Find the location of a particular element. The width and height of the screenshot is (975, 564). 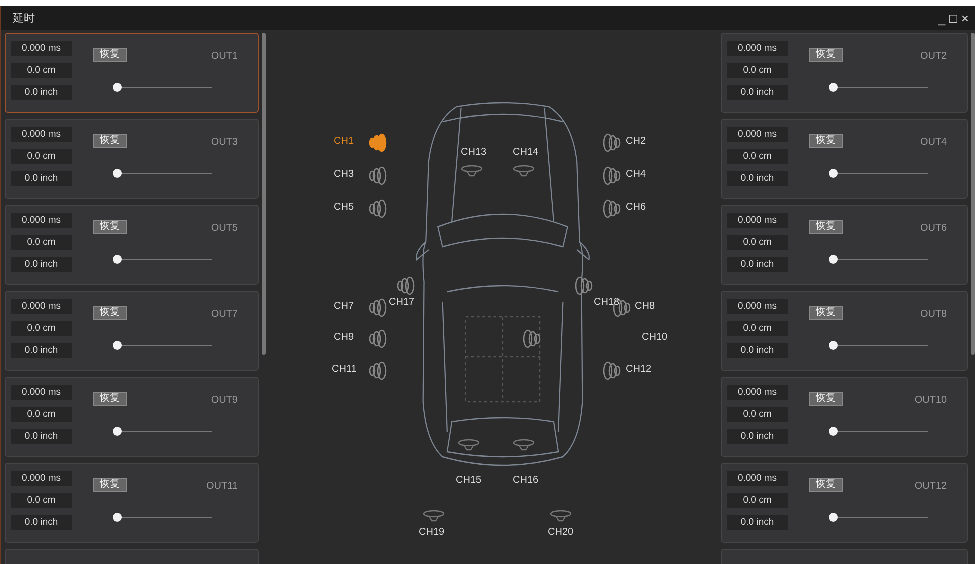

channel-label: CH12 is located at coordinates (639, 369).